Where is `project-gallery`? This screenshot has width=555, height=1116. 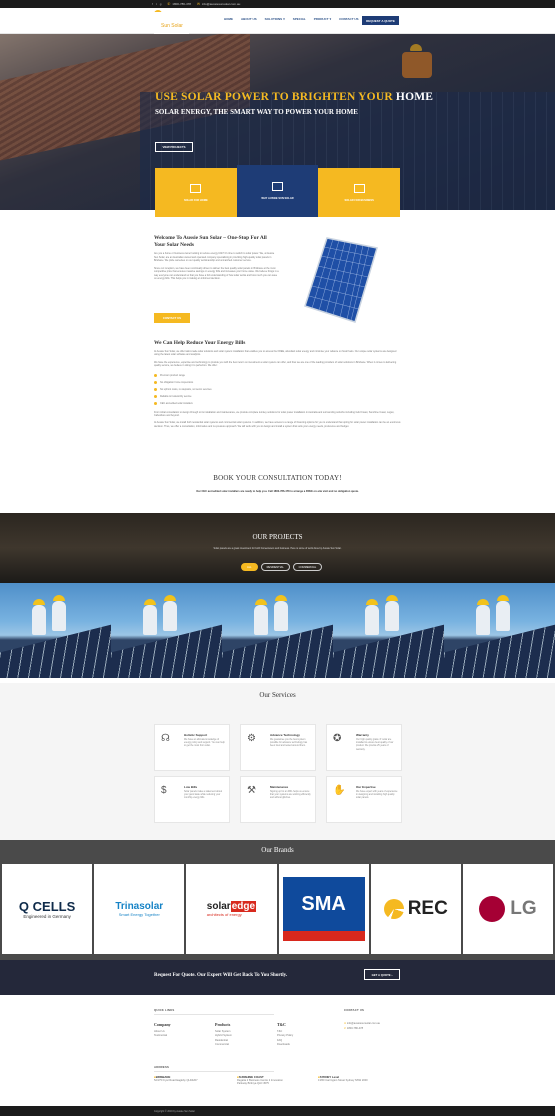
project-gallery is located at coordinates (277, 630).